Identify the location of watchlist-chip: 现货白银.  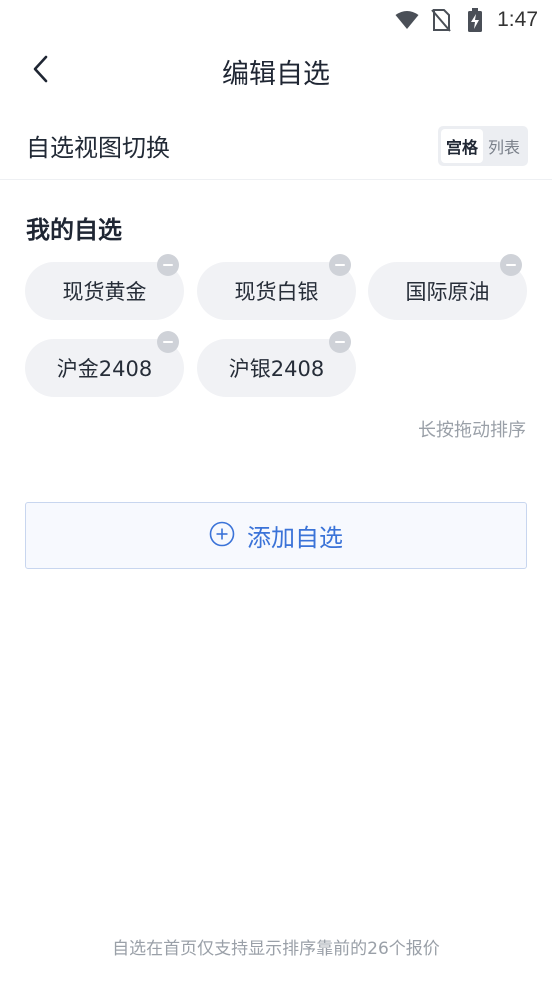
(276, 287).